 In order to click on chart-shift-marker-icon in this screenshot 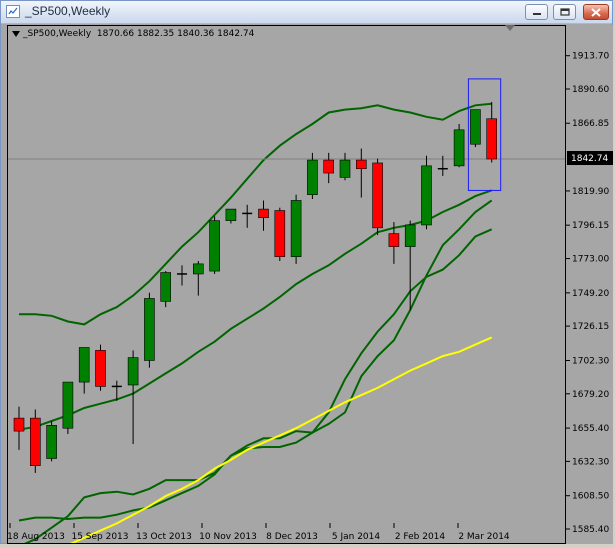, I will do `click(510, 28)`.